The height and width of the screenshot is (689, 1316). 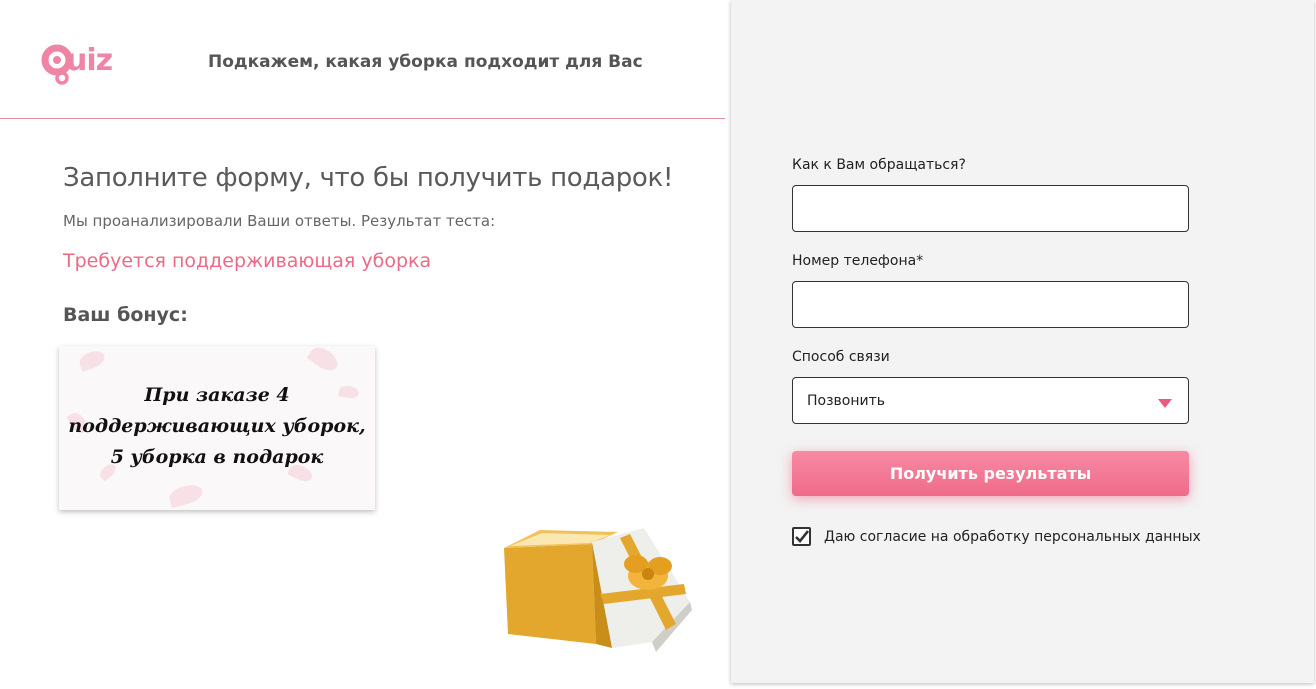 What do you see at coordinates (125, 315) in the screenshot?
I see `bonus-label: Ваш бонус:` at bounding box center [125, 315].